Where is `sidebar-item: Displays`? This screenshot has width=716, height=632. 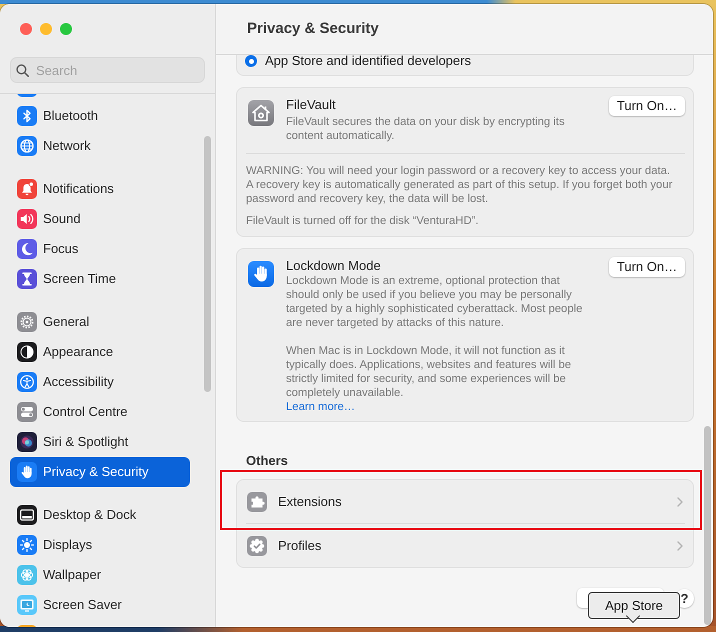
sidebar-item: Displays is located at coordinates (100, 545).